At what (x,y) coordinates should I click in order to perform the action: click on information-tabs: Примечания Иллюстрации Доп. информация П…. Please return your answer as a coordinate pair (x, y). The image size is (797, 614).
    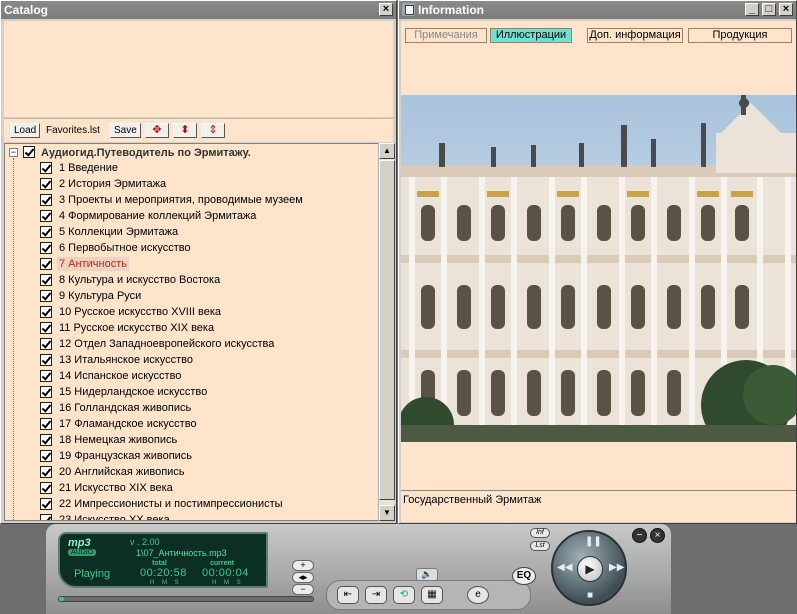
    Looking at the image, I should click on (598, 58).